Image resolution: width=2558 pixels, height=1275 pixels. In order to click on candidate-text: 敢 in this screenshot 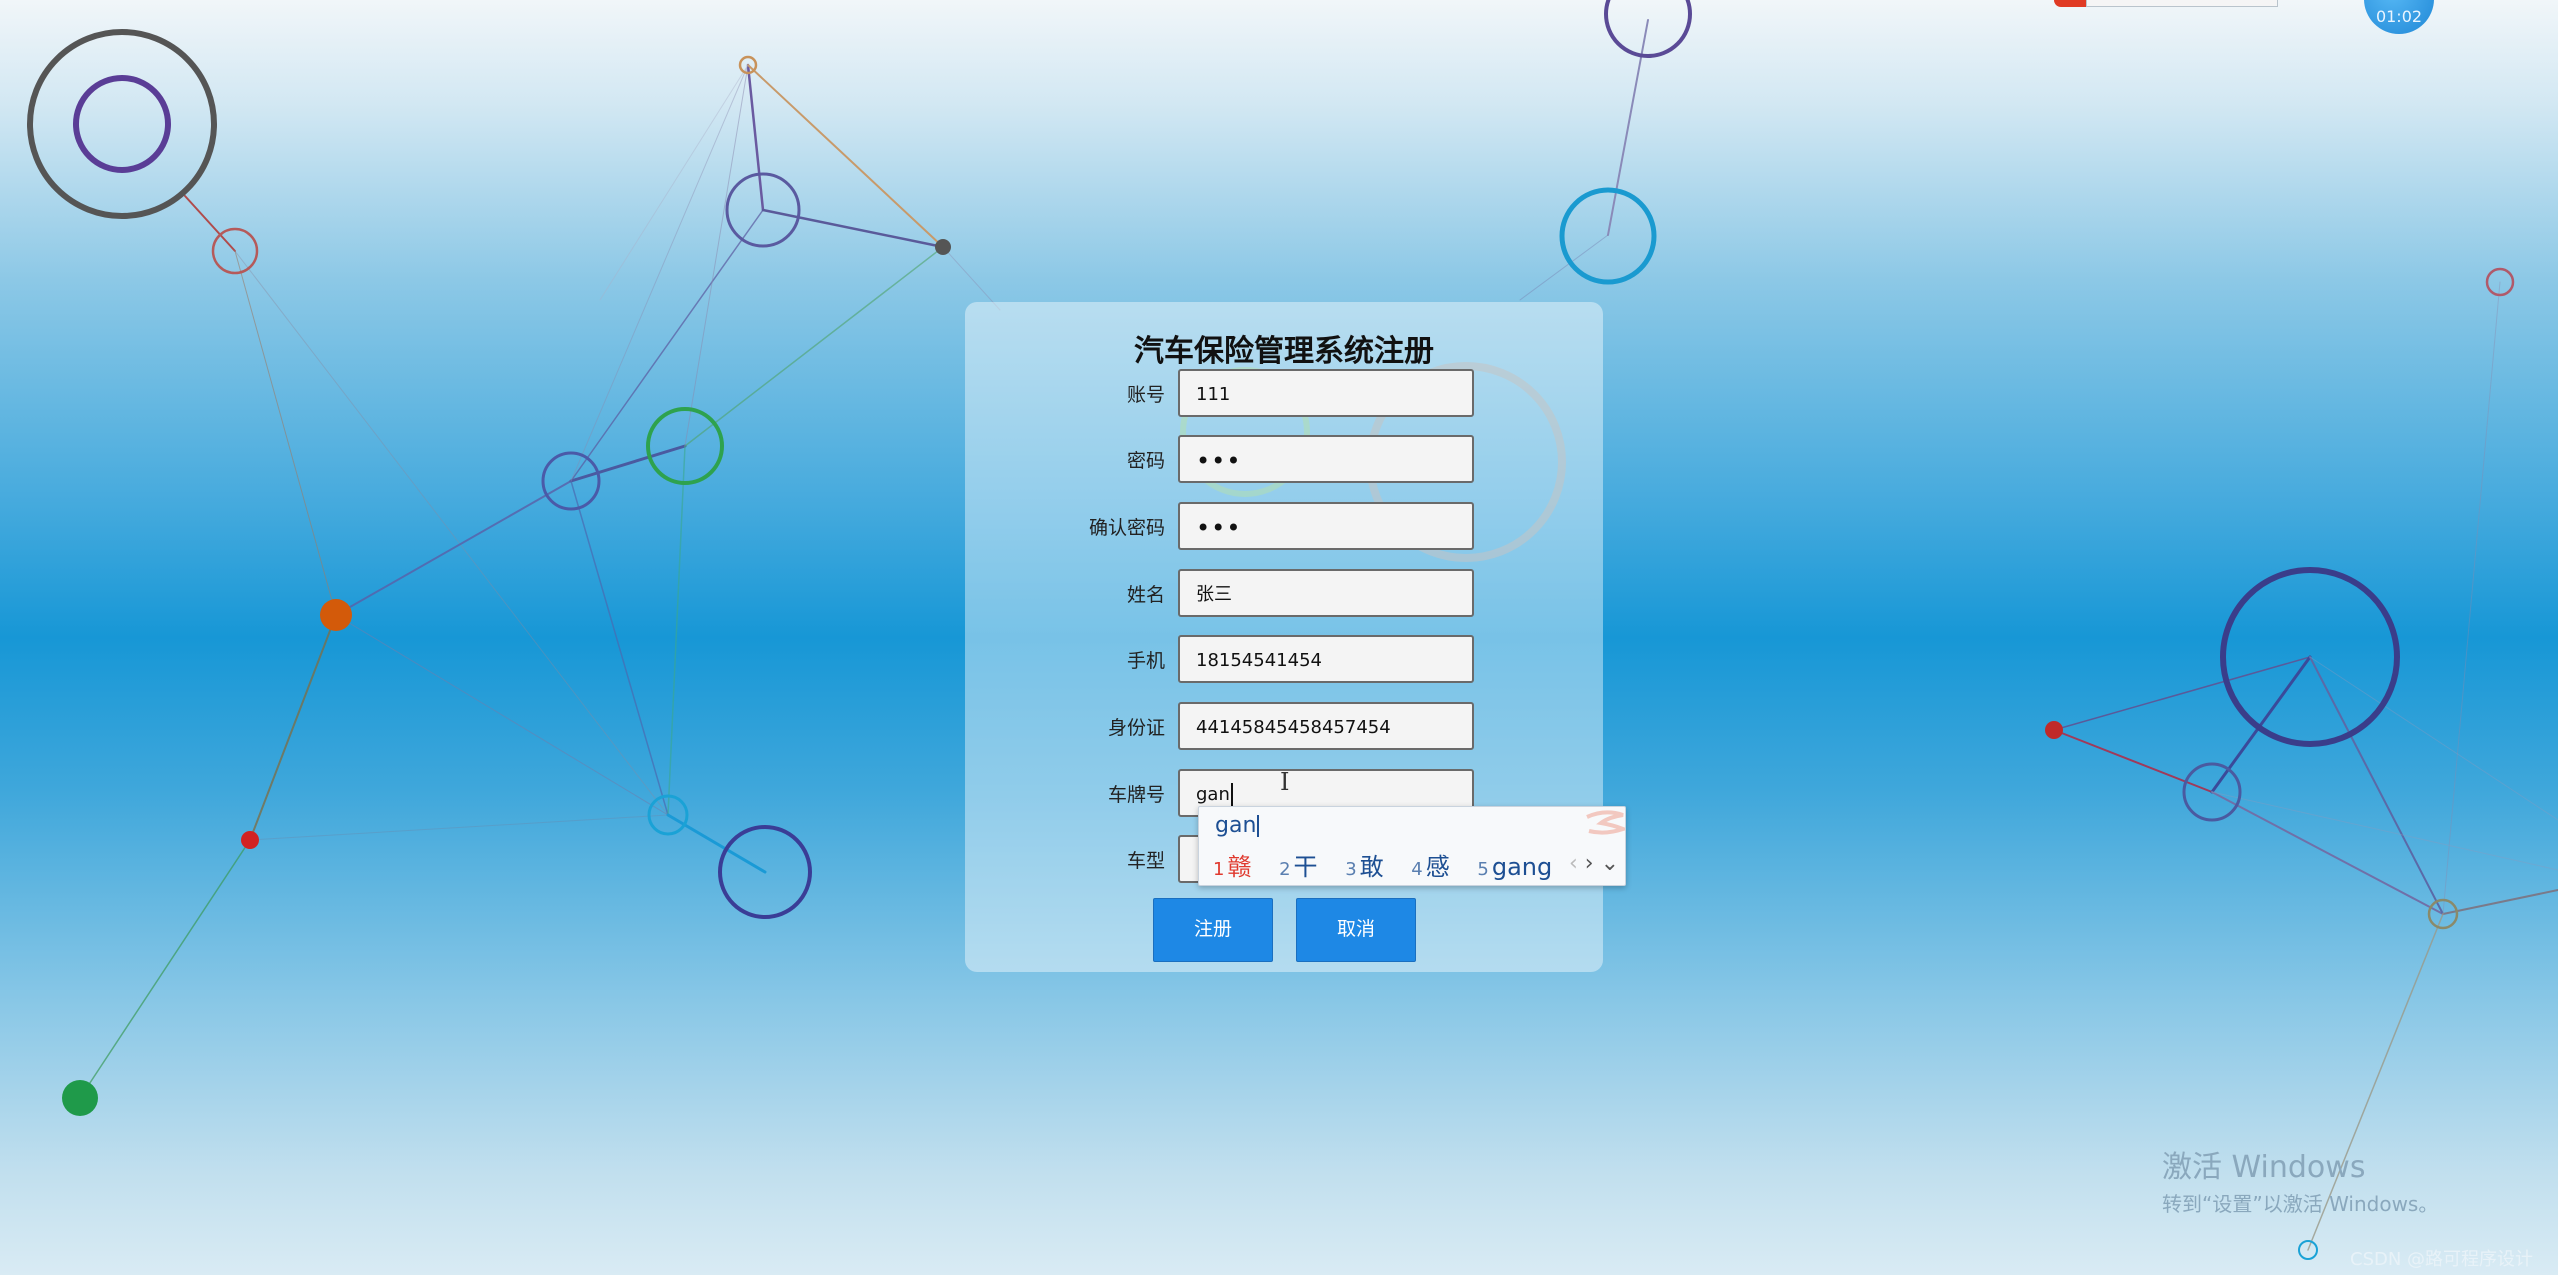, I will do `click(1371, 867)`.